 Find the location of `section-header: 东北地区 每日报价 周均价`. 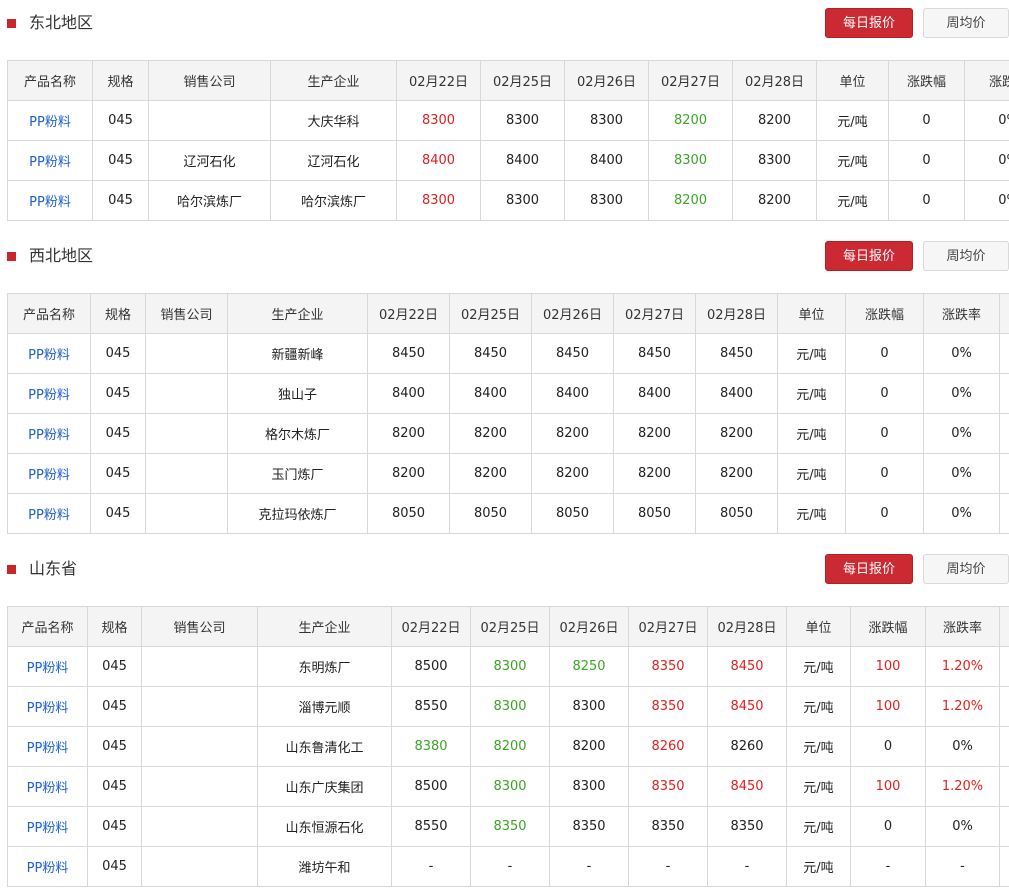

section-header: 东北地区 每日报价 周均价 is located at coordinates (504, 22).